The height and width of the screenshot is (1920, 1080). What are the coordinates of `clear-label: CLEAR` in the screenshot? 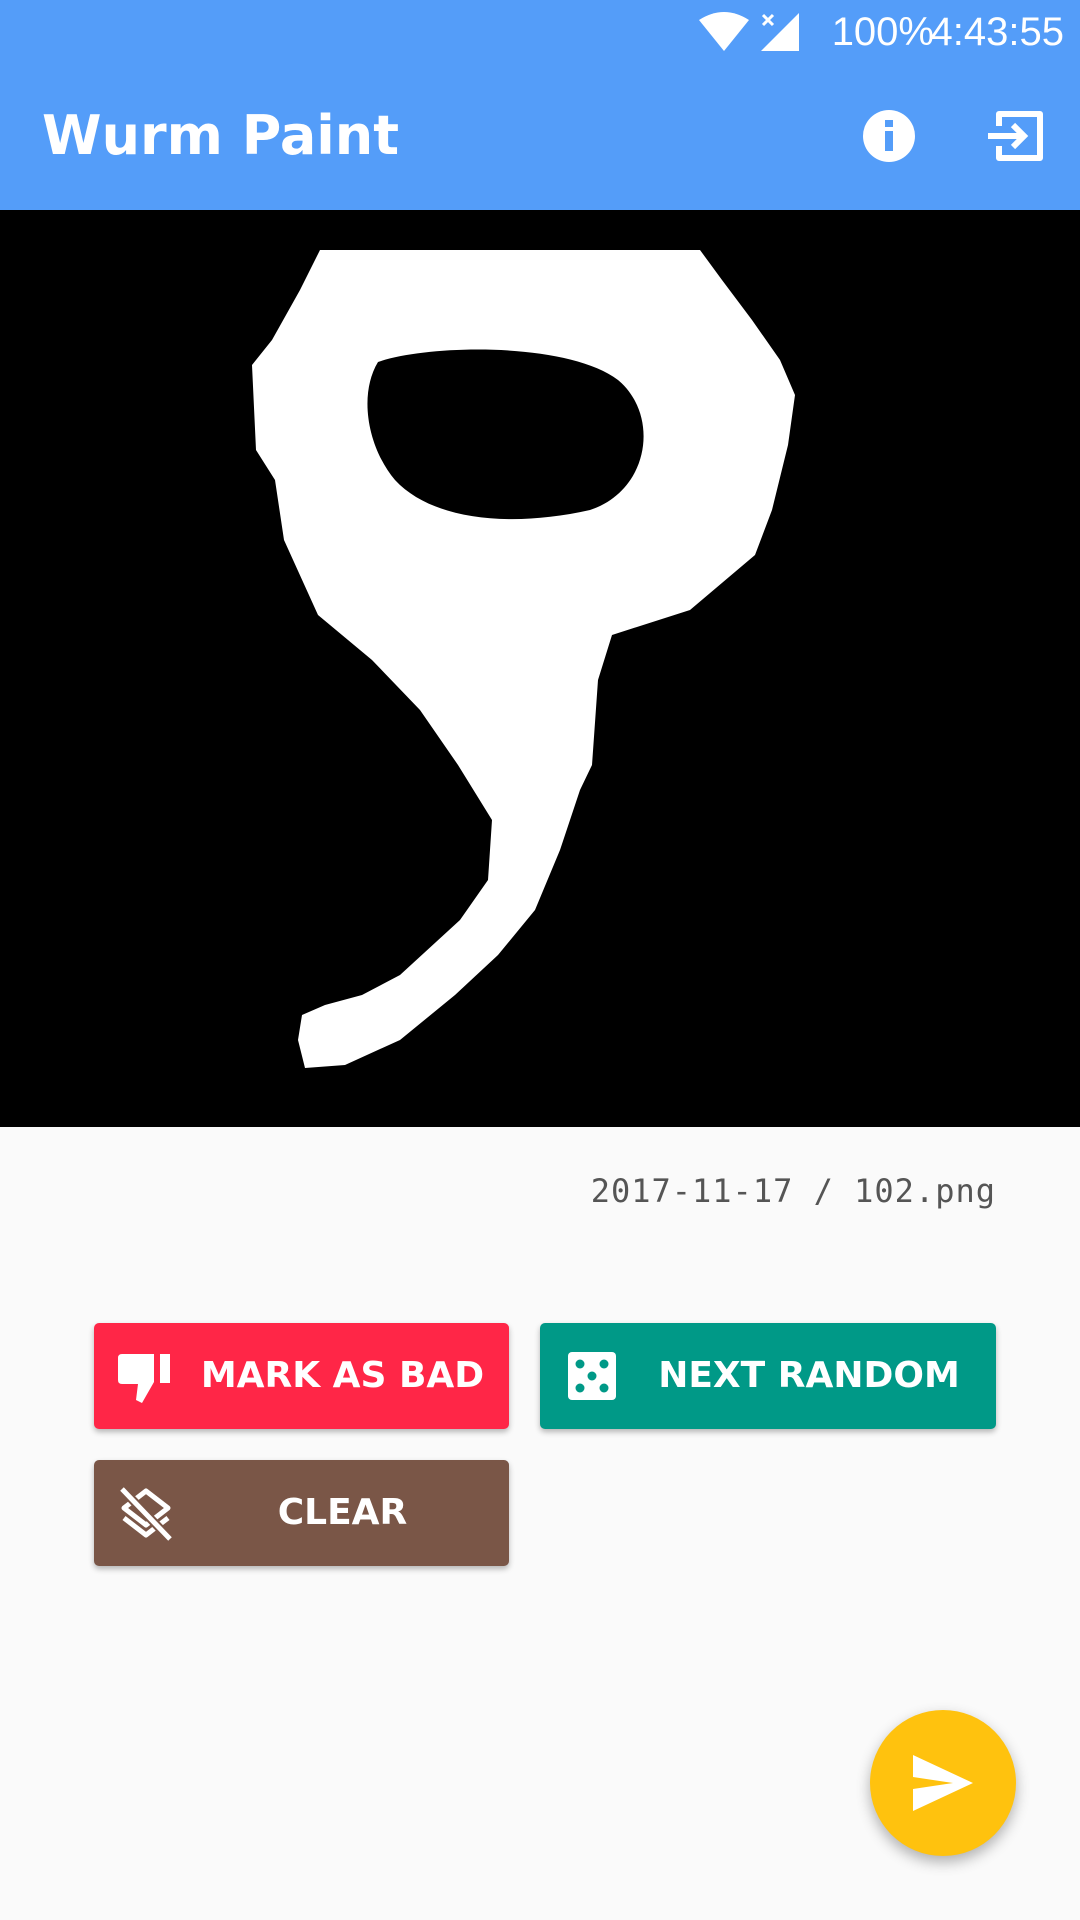 It's located at (342, 1512).